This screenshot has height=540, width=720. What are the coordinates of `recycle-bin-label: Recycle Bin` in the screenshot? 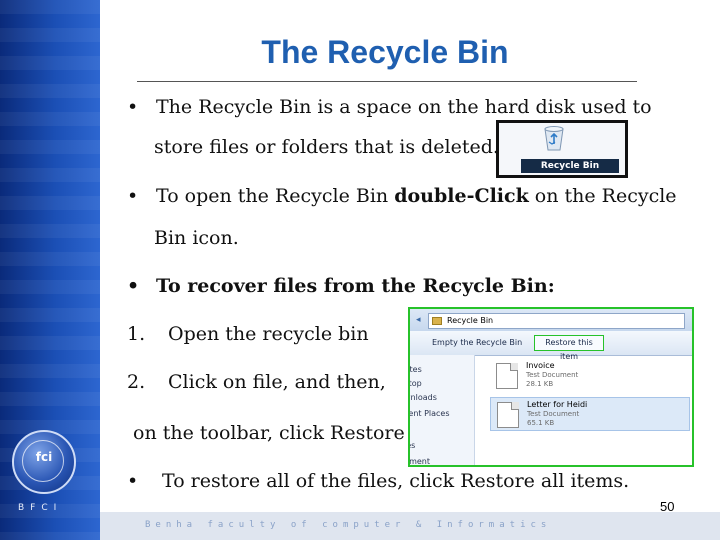 It's located at (570, 166).